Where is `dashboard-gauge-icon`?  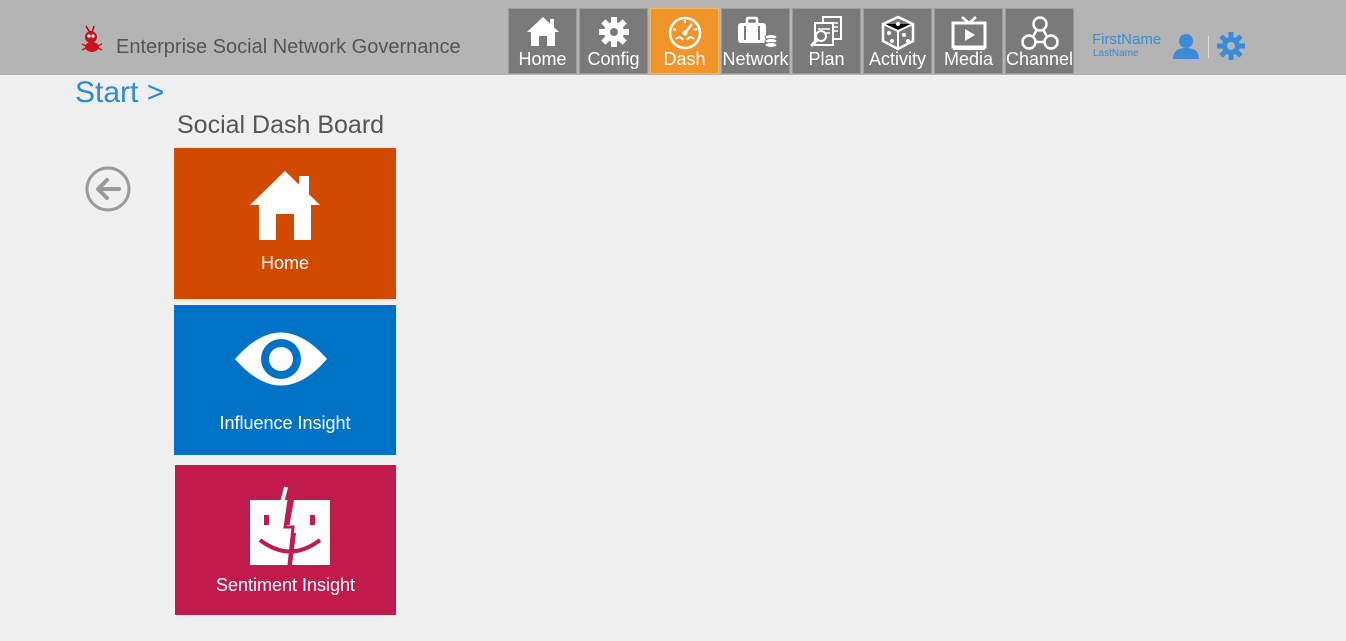 dashboard-gauge-icon is located at coordinates (684, 33).